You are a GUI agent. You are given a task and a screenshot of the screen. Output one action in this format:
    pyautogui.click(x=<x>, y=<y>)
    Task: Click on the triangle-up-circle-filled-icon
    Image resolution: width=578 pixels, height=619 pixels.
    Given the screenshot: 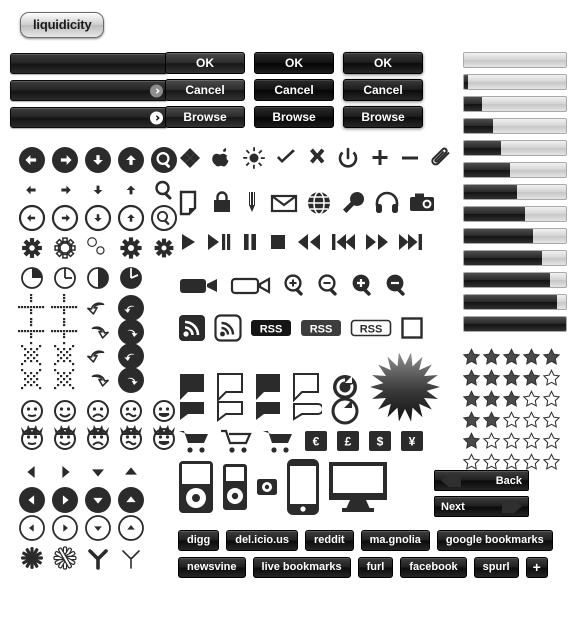 What is the action you would take?
    pyautogui.click(x=131, y=500)
    